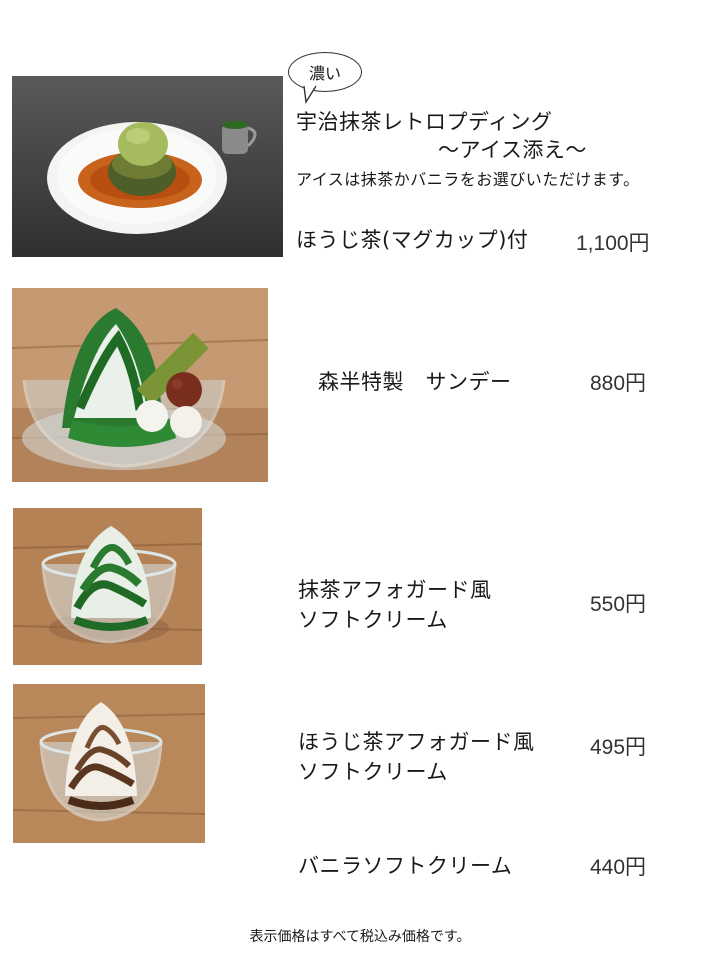 Image resolution: width=720 pixels, height=960 pixels. I want to click on item1-title-line1: 宇治抹茶レトロプディング, so click(424, 122).